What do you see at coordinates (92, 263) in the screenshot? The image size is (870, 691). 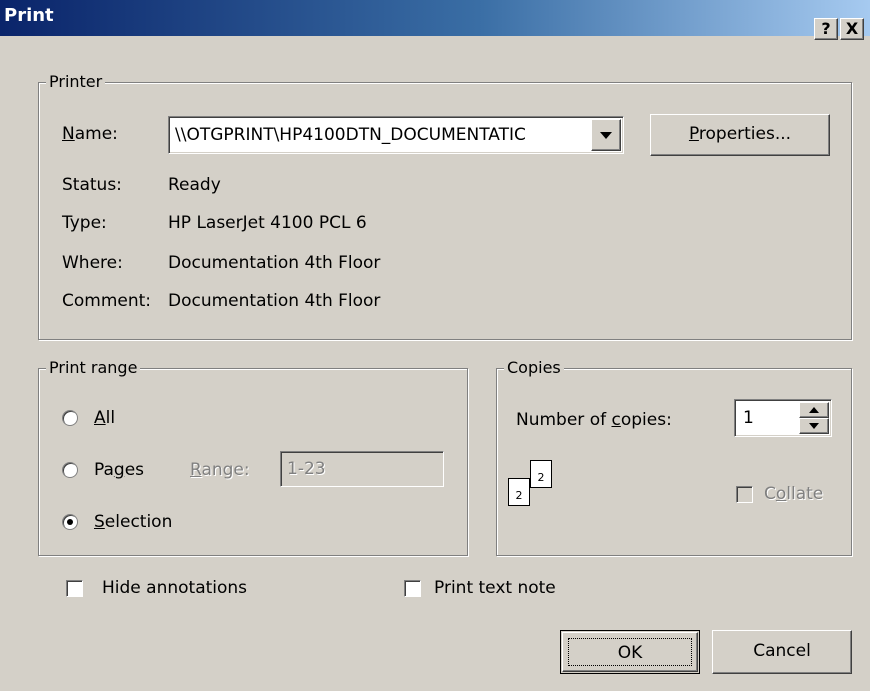 I see `where-label: Where:` at bounding box center [92, 263].